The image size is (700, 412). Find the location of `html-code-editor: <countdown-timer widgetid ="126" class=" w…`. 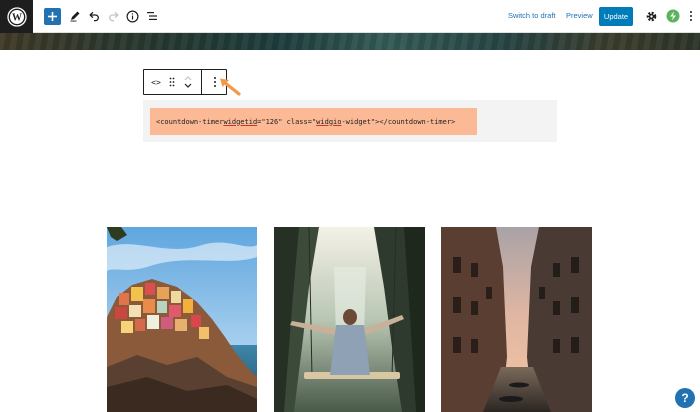

html-code-editor: <countdown-timer widgetid ="126" class=" w… is located at coordinates (313, 121).